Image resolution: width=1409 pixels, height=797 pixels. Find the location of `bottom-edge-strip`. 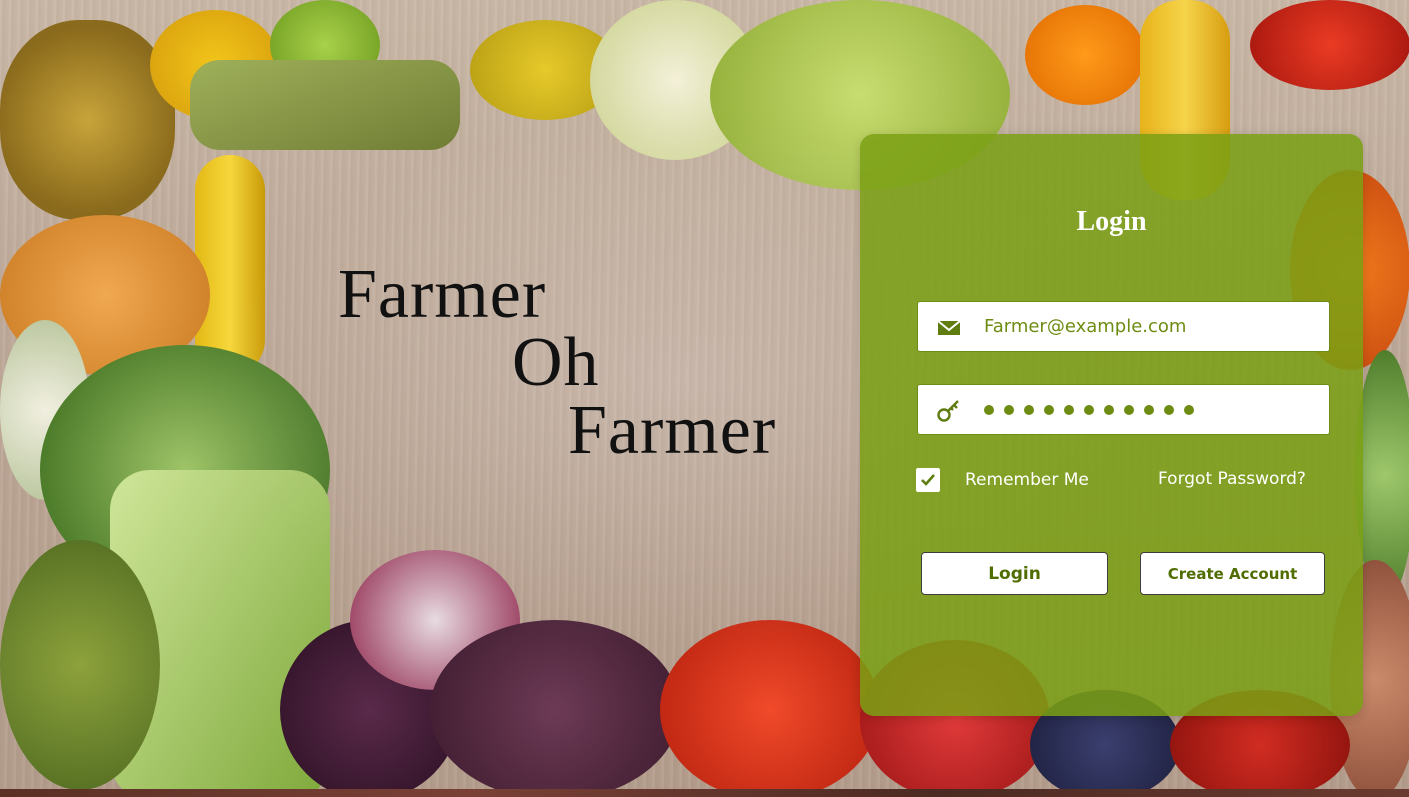

bottom-edge-strip is located at coordinates (704, 793).